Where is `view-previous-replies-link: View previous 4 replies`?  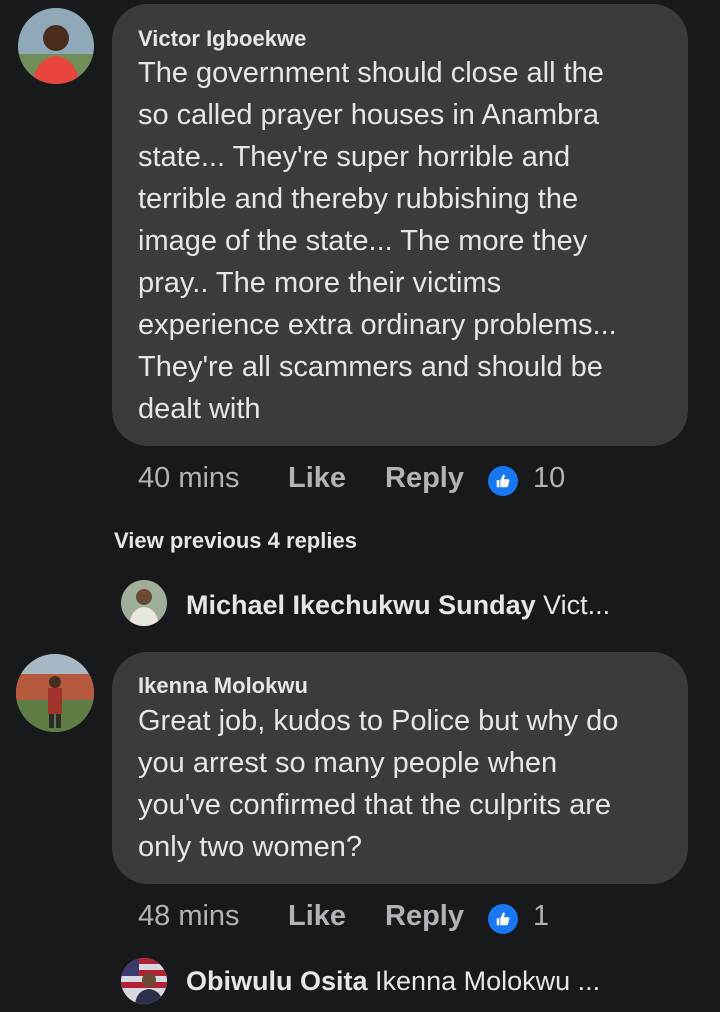 view-previous-replies-link: View previous 4 replies is located at coordinates (235, 541).